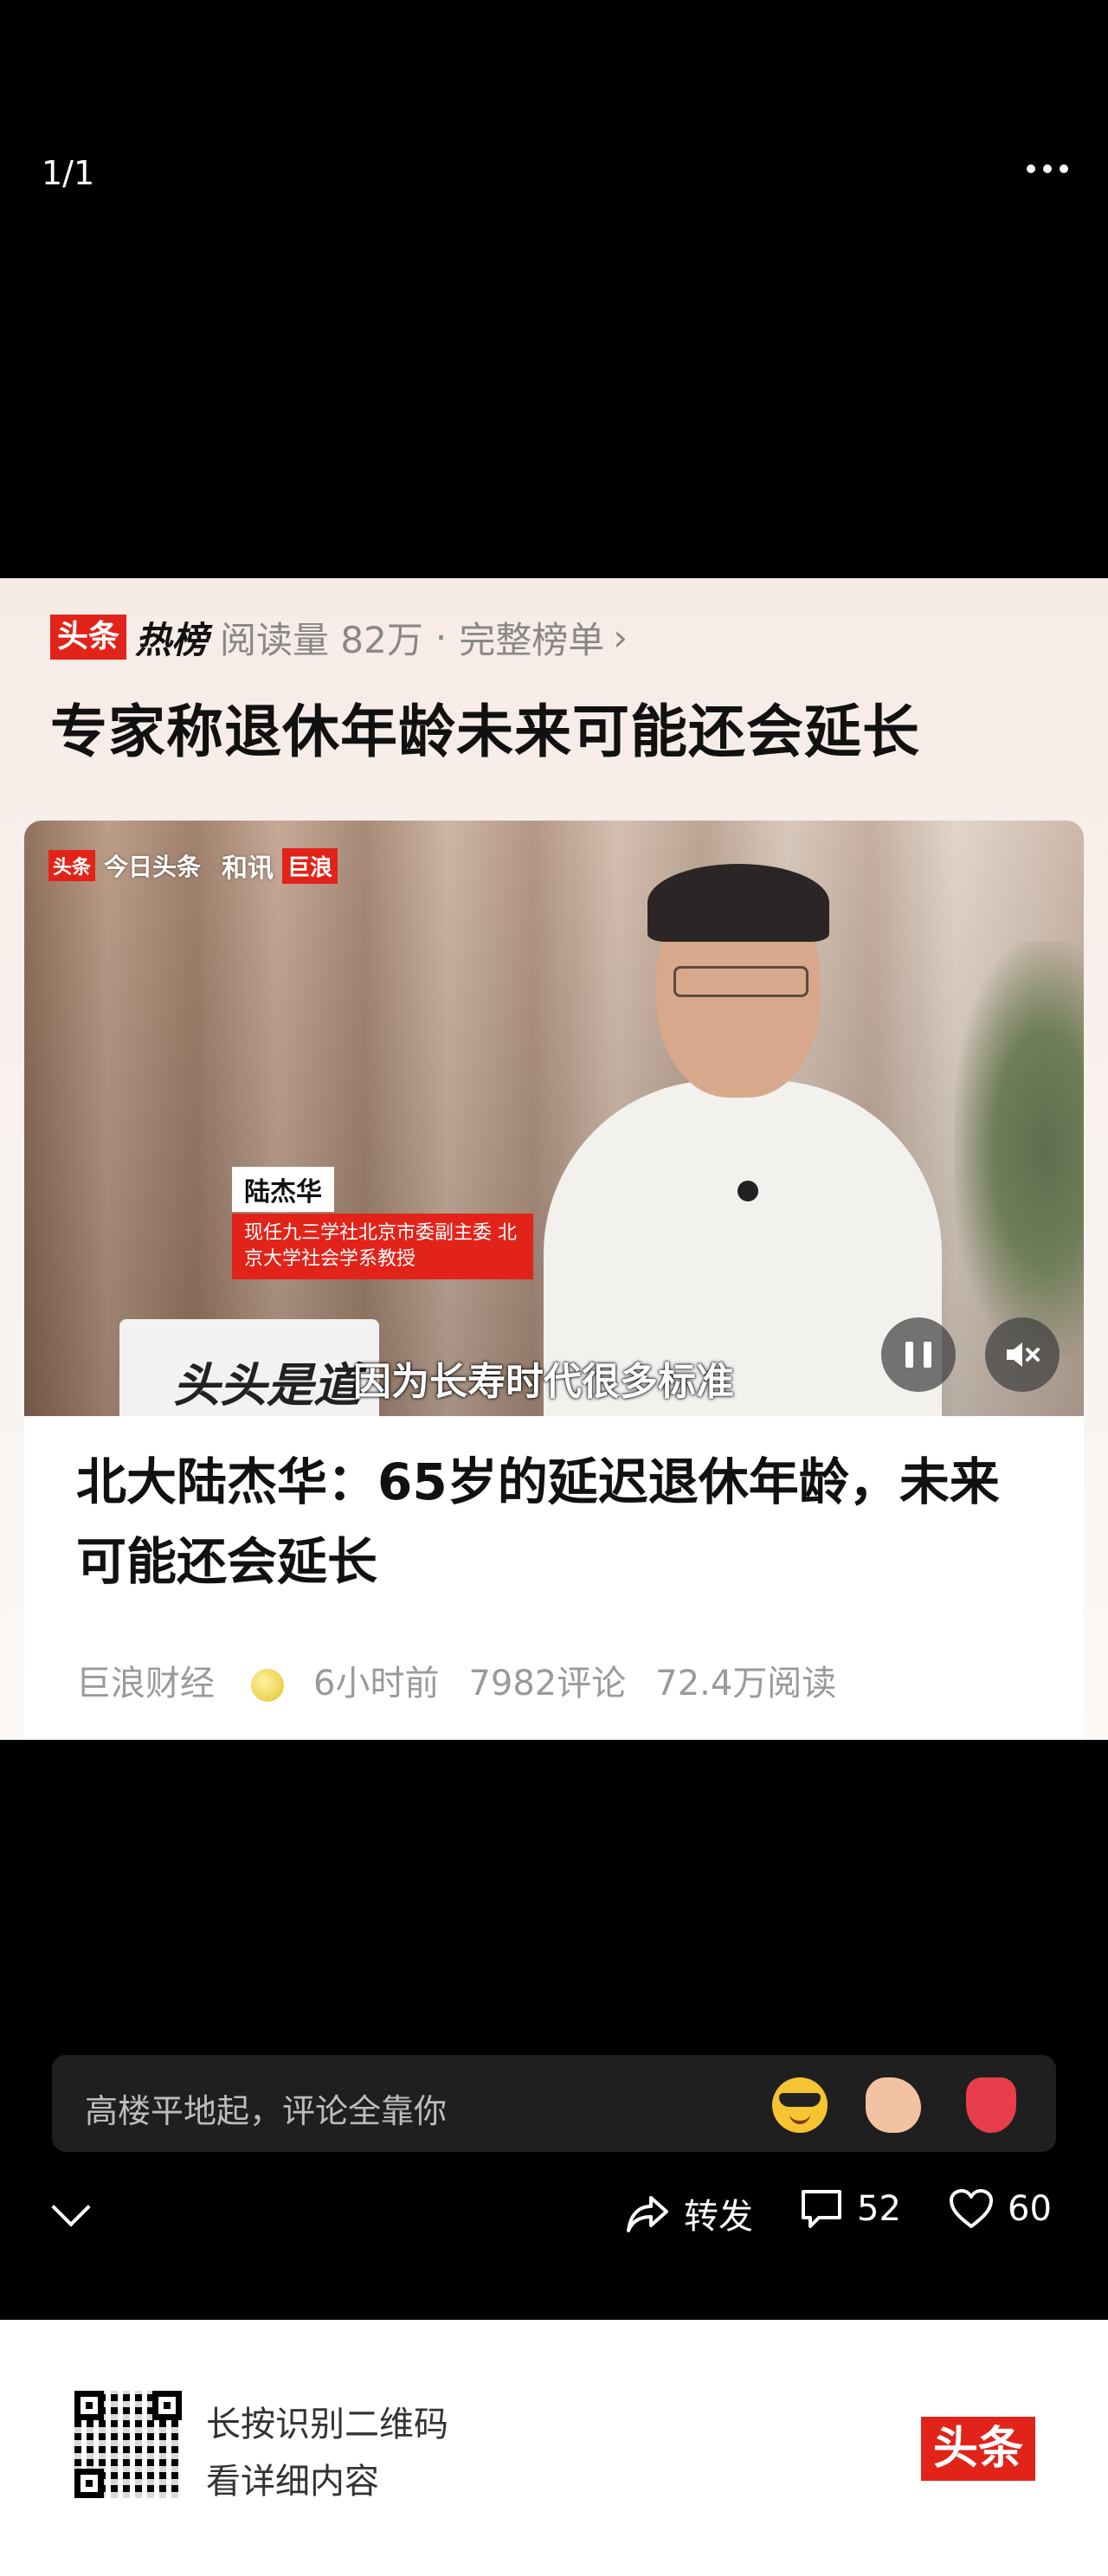 This screenshot has width=1108, height=2576. Describe the element at coordinates (1030, 2209) in the screenshot. I see `like-count: 60` at that location.